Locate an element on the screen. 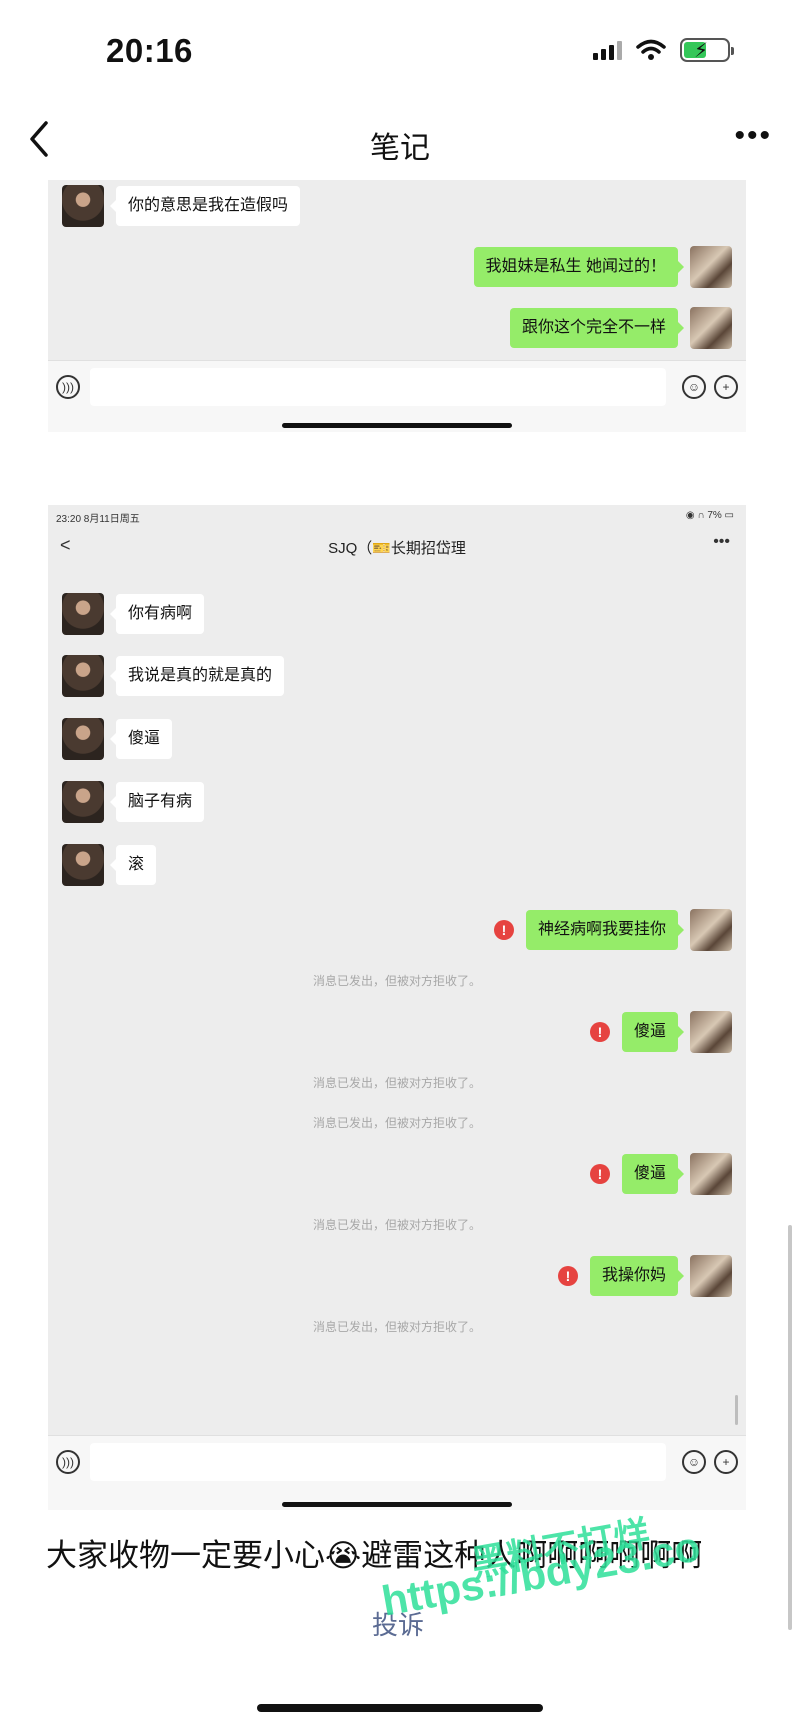 The height and width of the screenshot is (1735, 800). message-row: ! 我操你妈 is located at coordinates (397, 1276).